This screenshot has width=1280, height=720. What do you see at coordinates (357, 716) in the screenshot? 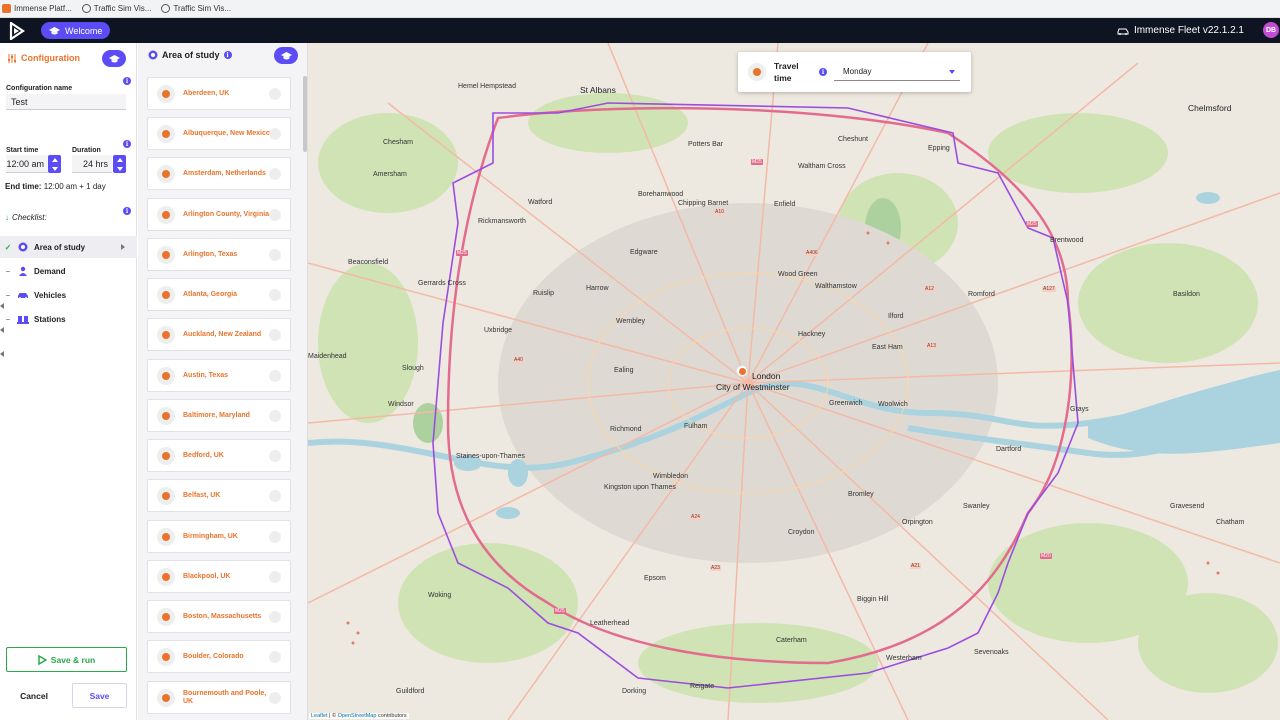
I see `osm-link: OpenStreetMap` at bounding box center [357, 716].